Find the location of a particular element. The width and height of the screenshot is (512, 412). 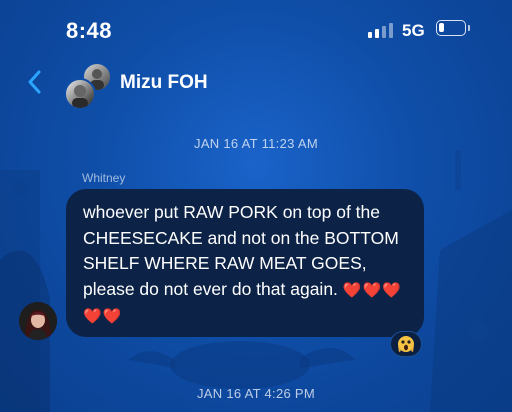

sender-avatar is located at coordinates (38, 321).